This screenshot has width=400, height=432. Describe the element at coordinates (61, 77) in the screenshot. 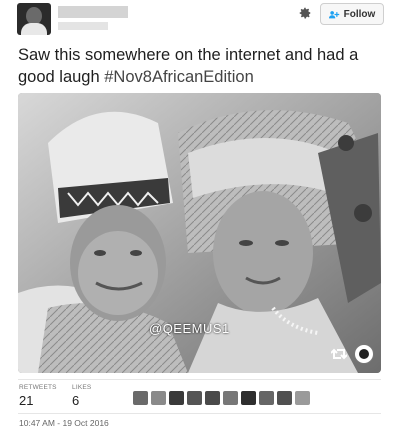

I see `tweet-text-line-2-prefix: good laugh` at that location.